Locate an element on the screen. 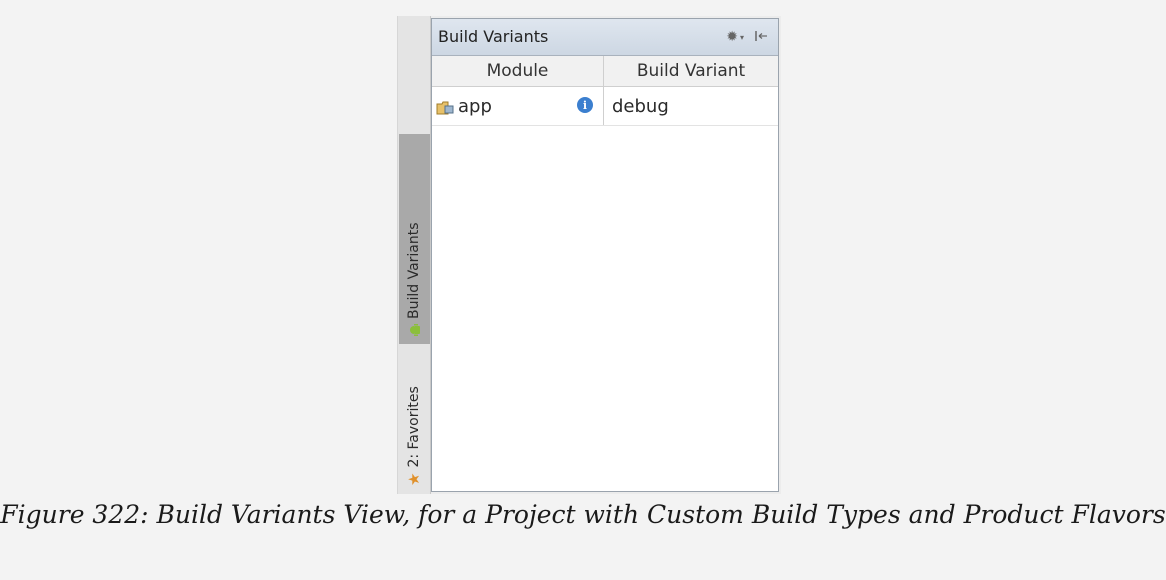 This screenshot has height=580, width=1166. side-tab-favorites: ★ 2: Favorites is located at coordinates (414, 419).